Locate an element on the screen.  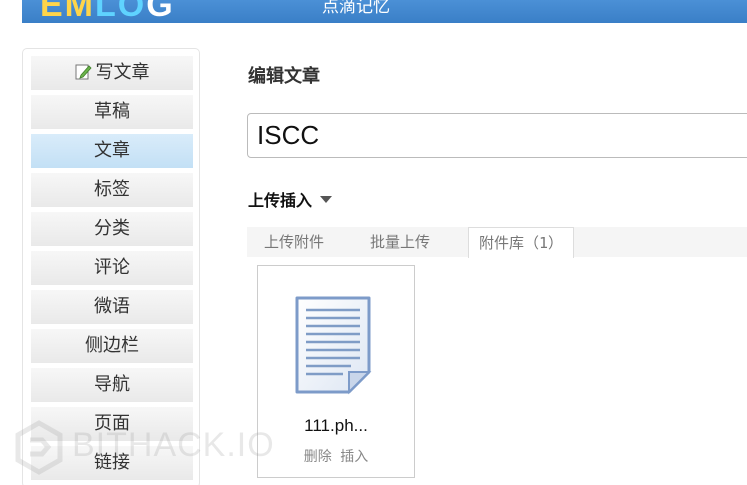
article-title-input: ISCC is located at coordinates (497, 135).